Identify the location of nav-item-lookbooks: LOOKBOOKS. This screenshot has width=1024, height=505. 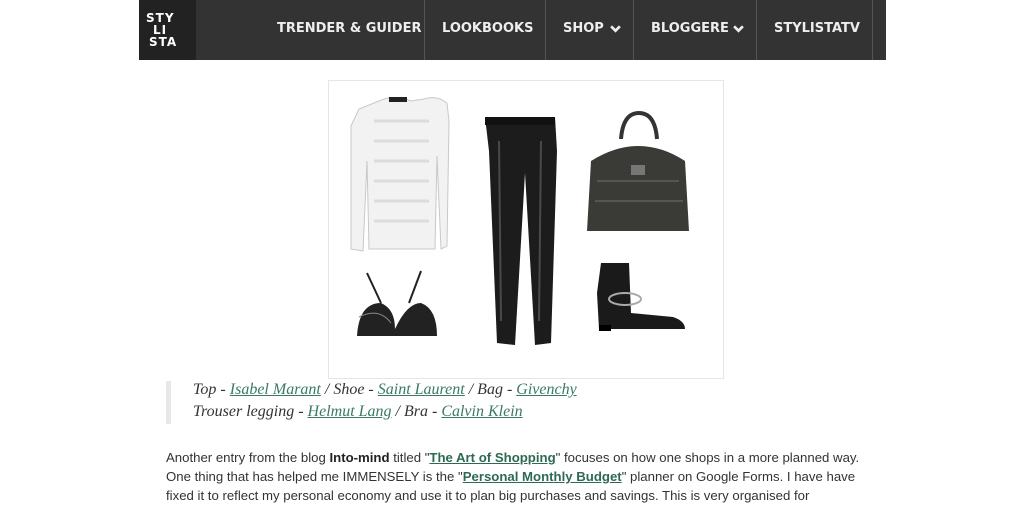
(487, 30).